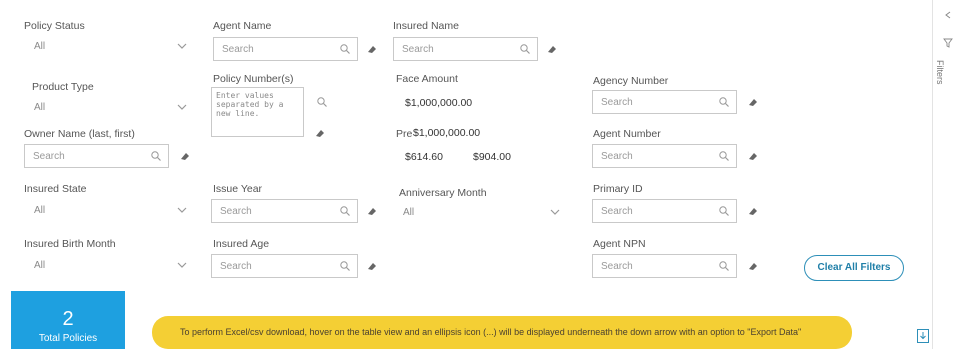 The height and width of the screenshot is (349, 964). What do you see at coordinates (68, 338) in the screenshot?
I see `total-policies-caption: Total Policies` at bounding box center [68, 338].